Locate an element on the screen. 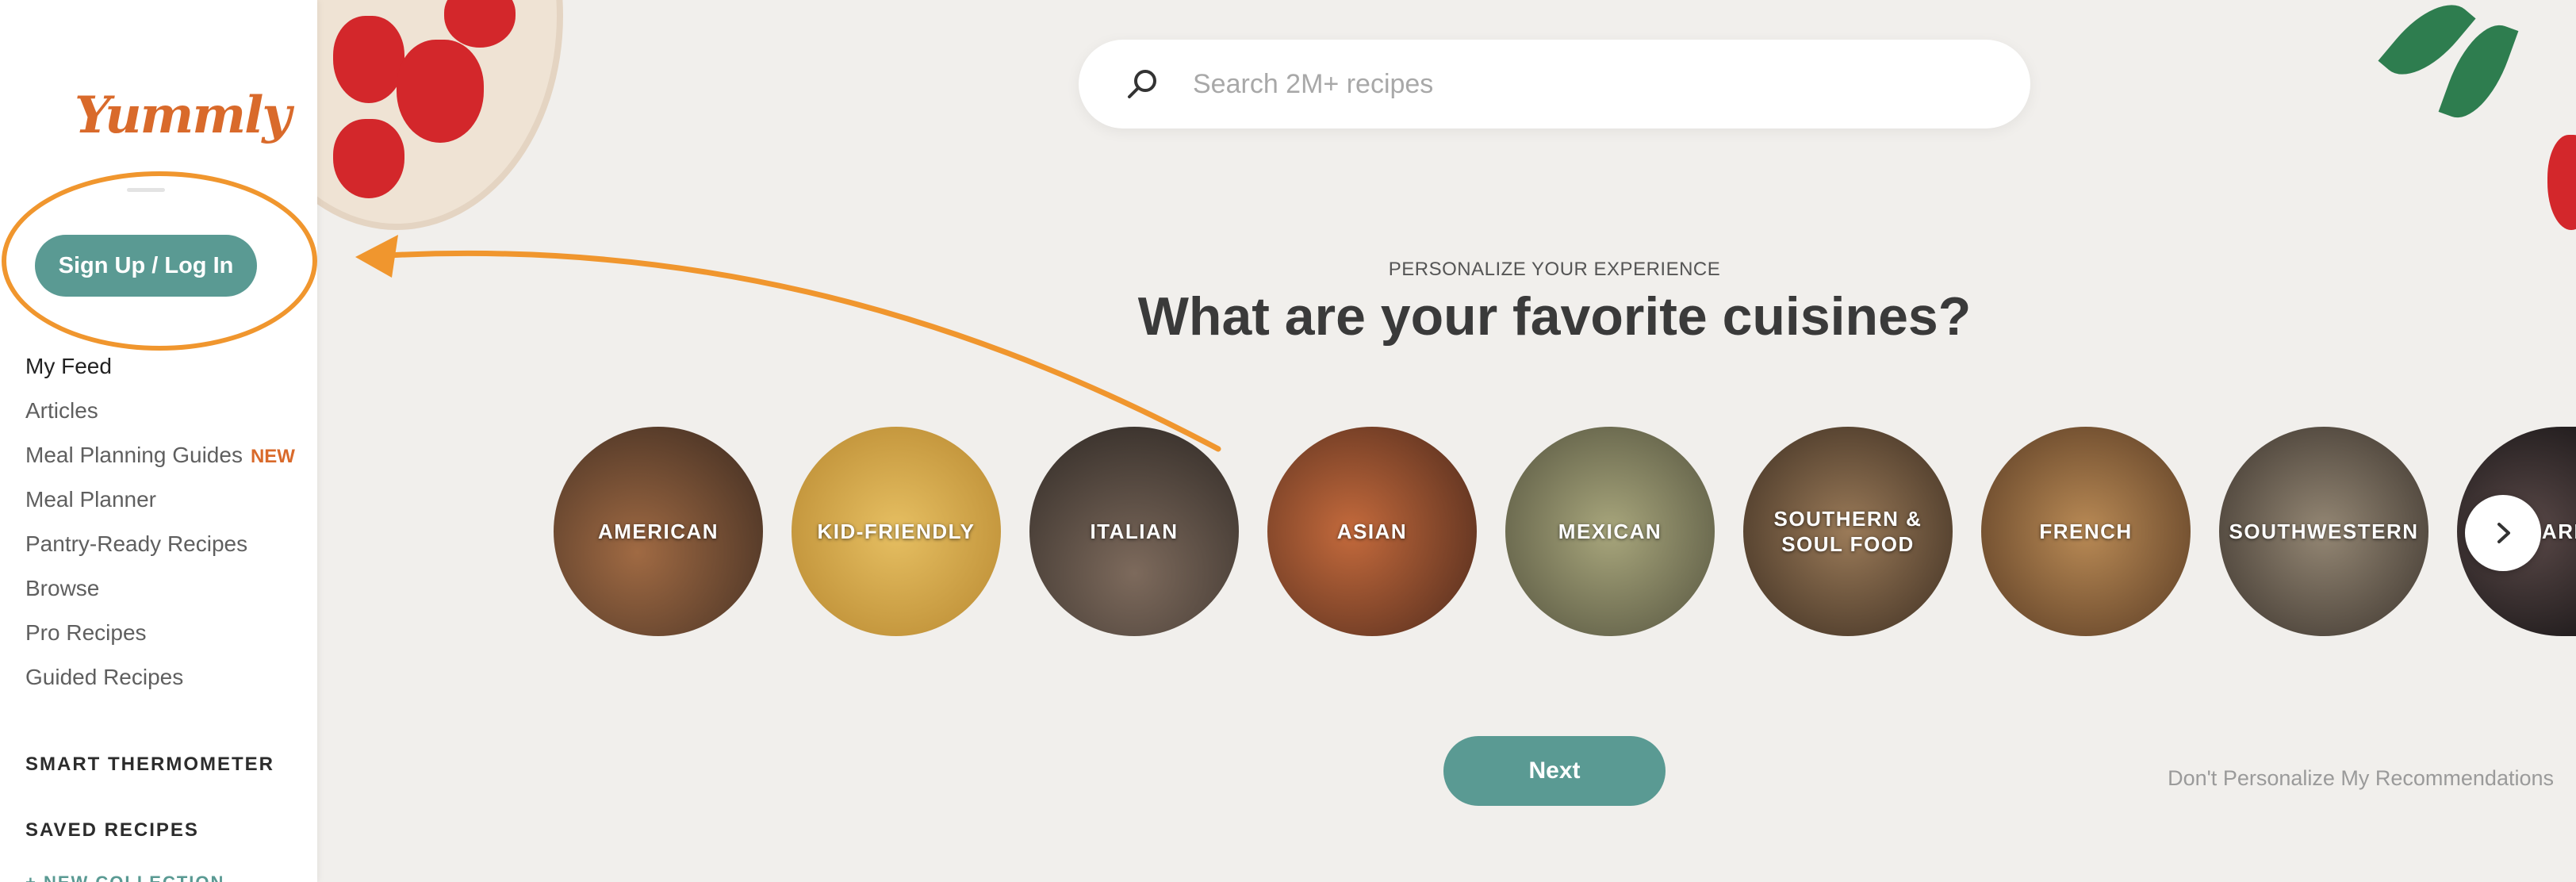 The image size is (2576, 882). sidebar-item-my-feed: My Feed is located at coordinates (160, 371).